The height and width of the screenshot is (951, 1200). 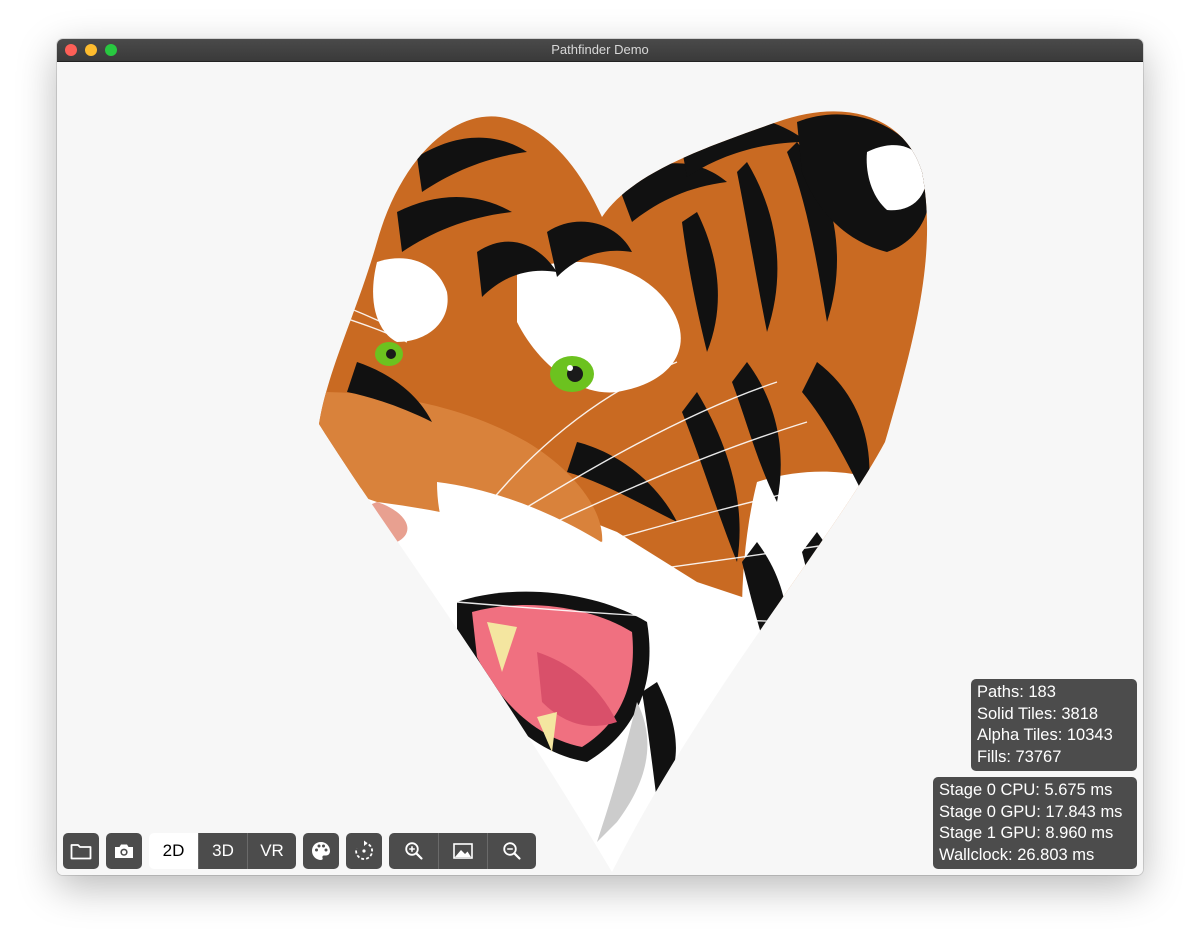 I want to click on tab-vr: VR, so click(x=271, y=851).